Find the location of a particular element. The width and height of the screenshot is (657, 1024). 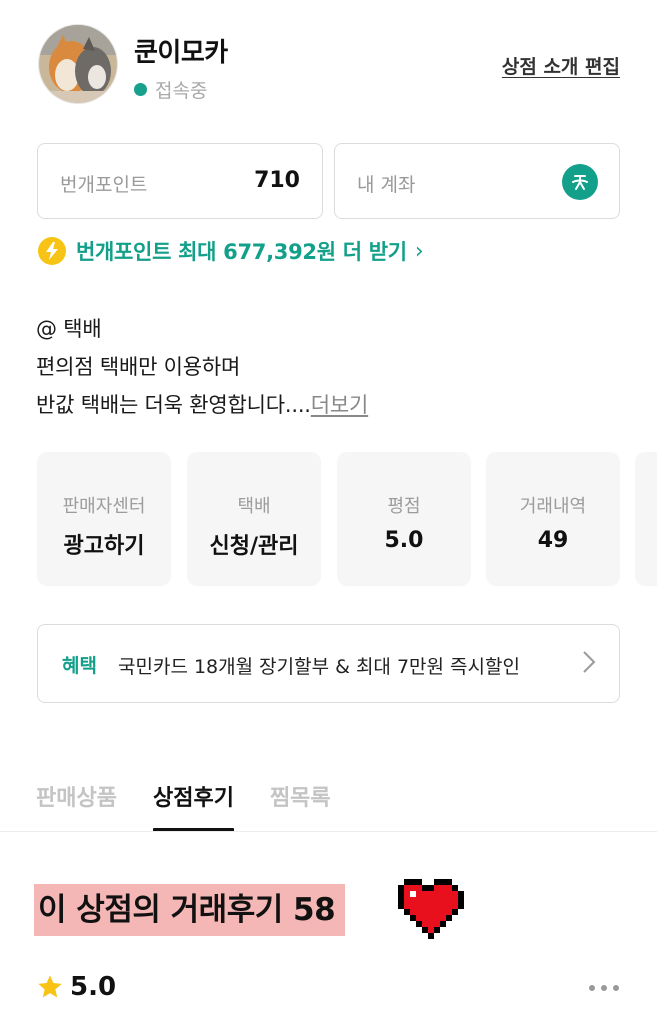

tab-divider is located at coordinates (328, 831).